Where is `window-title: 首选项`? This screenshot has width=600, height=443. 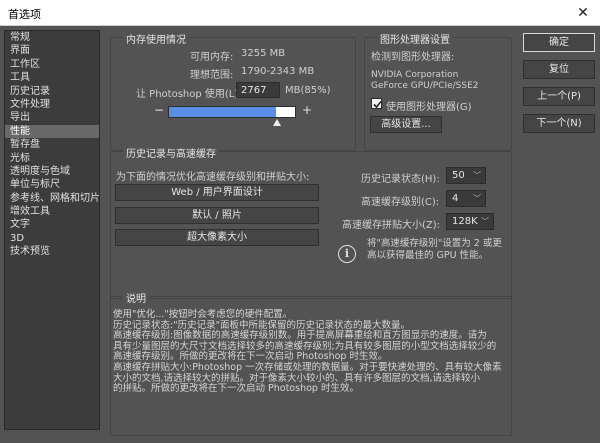 window-title: 首选项 is located at coordinates (24, 14).